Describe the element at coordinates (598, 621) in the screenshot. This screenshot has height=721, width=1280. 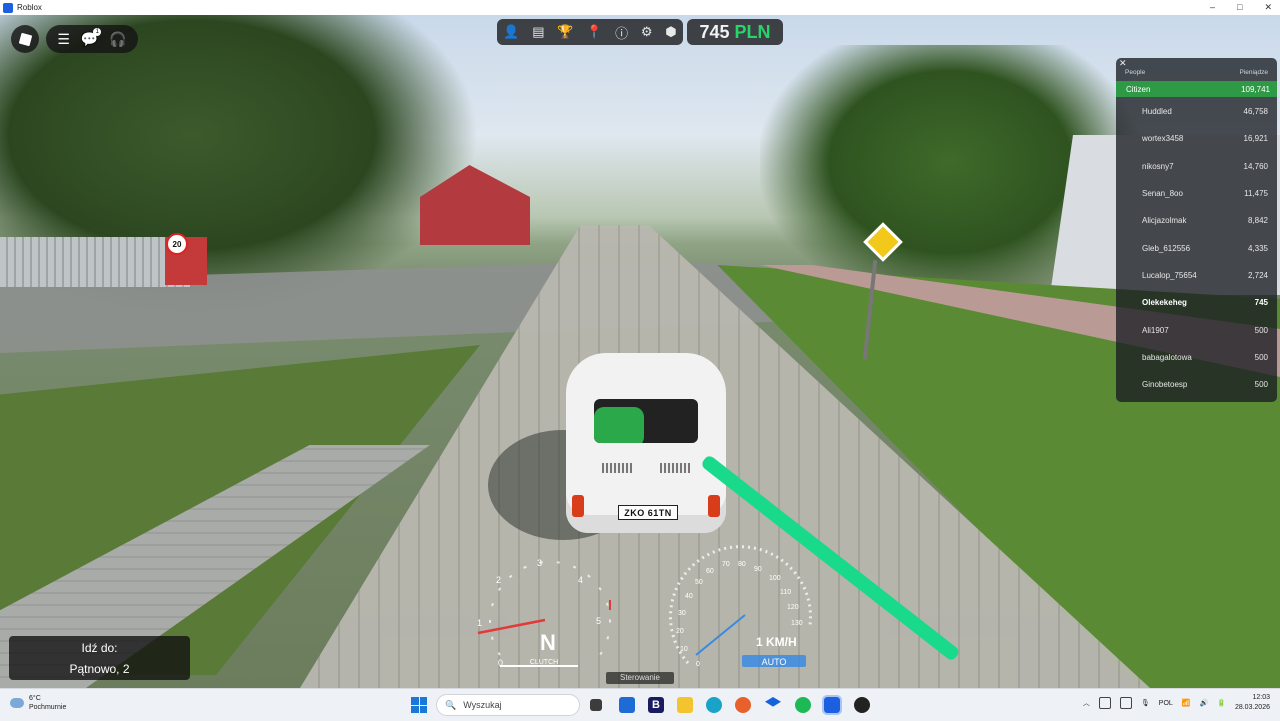
I see `rpm-tick: 5` at that location.